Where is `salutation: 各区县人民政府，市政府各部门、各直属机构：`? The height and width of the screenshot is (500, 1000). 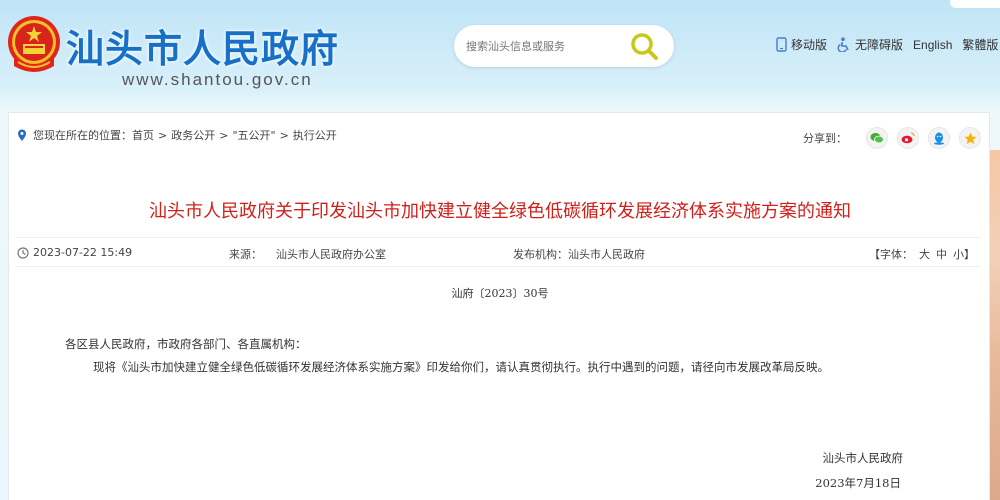
salutation: 各区县人民政府，市政府各部门、各直属机构： is located at coordinates (186, 344).